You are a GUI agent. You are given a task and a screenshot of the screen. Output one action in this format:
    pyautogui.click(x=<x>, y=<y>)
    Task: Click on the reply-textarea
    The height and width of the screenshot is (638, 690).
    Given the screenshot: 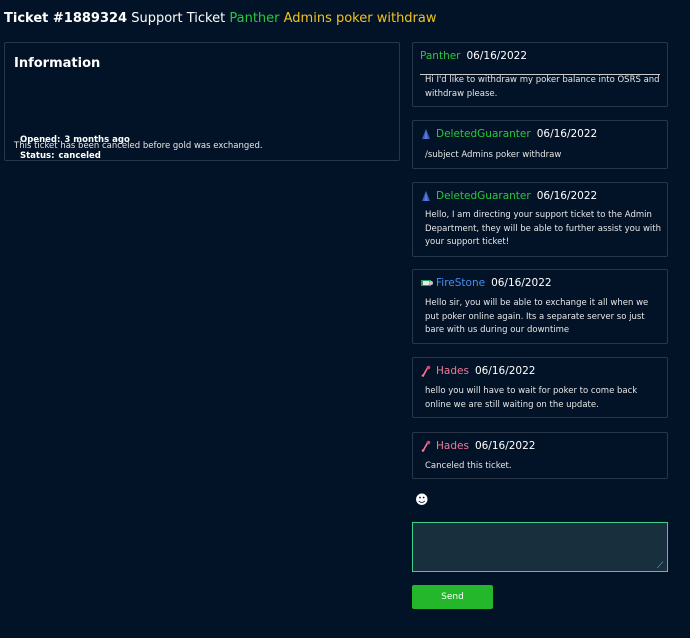 What is the action you would take?
    pyautogui.click(x=540, y=547)
    